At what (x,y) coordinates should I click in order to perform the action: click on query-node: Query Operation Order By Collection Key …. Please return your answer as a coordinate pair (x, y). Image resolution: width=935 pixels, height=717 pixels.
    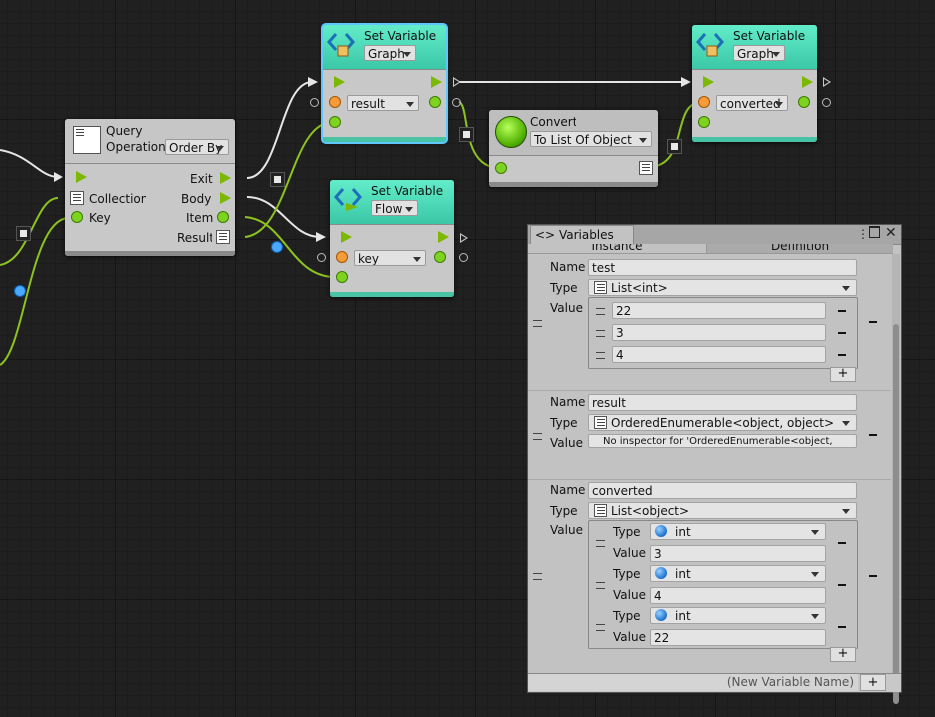
    Looking at the image, I should click on (150, 187).